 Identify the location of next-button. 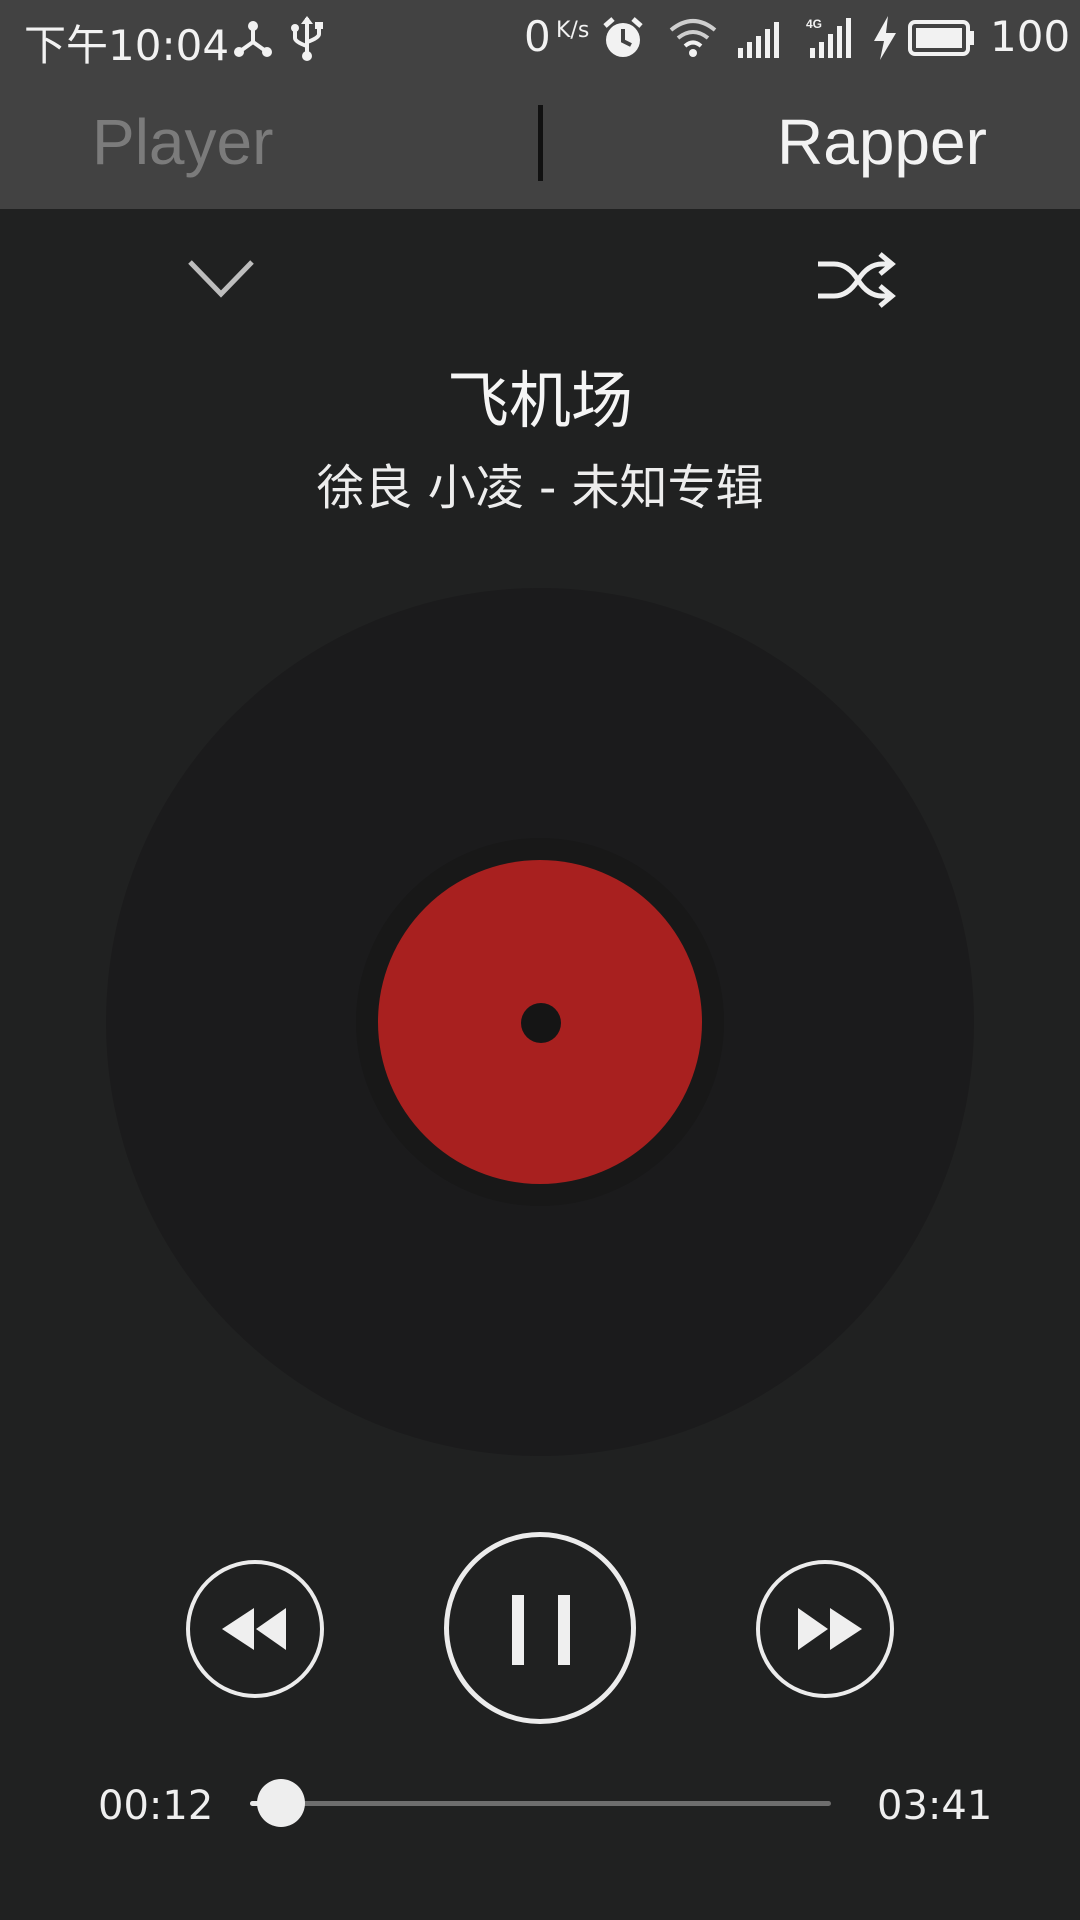
(825, 1629).